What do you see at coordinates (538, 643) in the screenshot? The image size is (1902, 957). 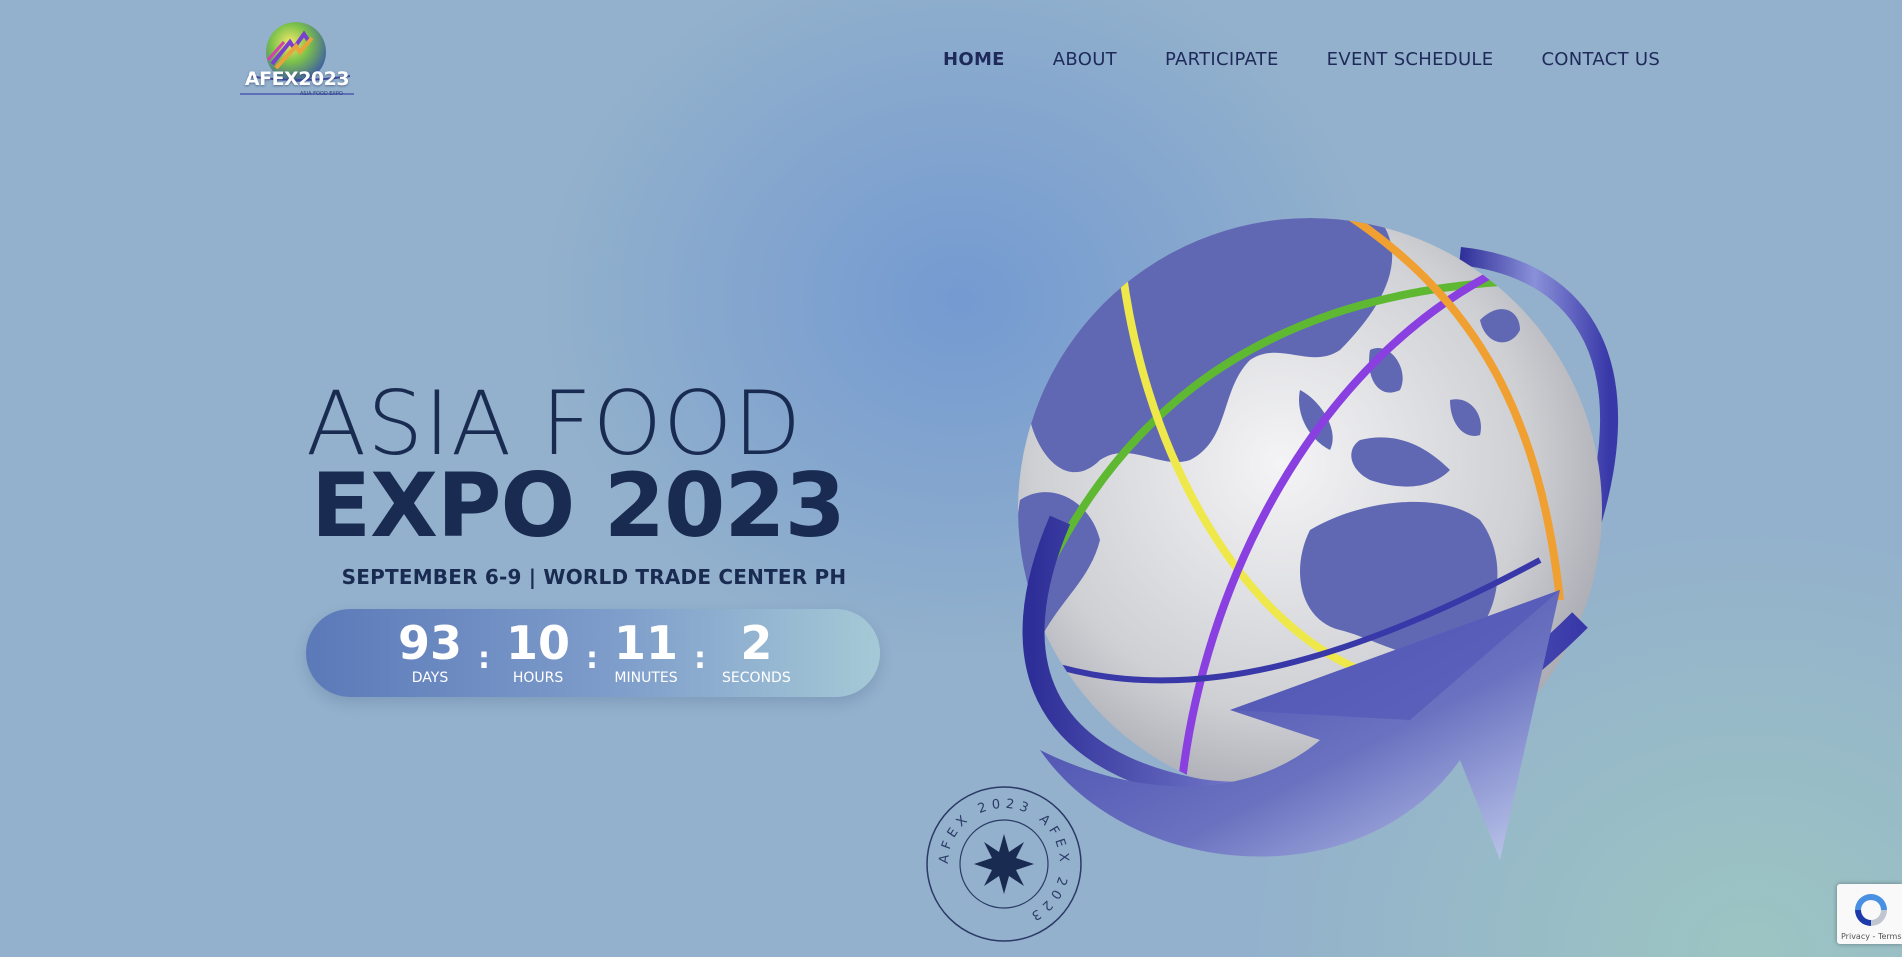 I see `countdown-hours-value: 10` at bounding box center [538, 643].